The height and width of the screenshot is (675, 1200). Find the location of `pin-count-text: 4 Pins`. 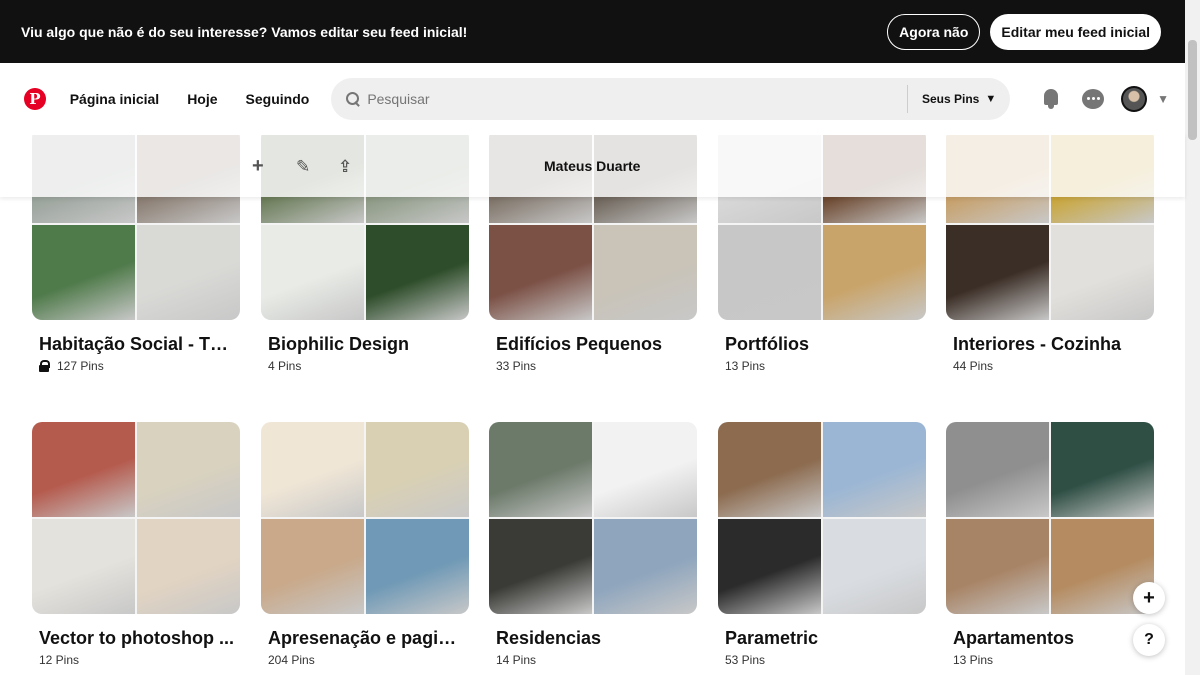

pin-count-text: 4 Pins is located at coordinates (285, 366).